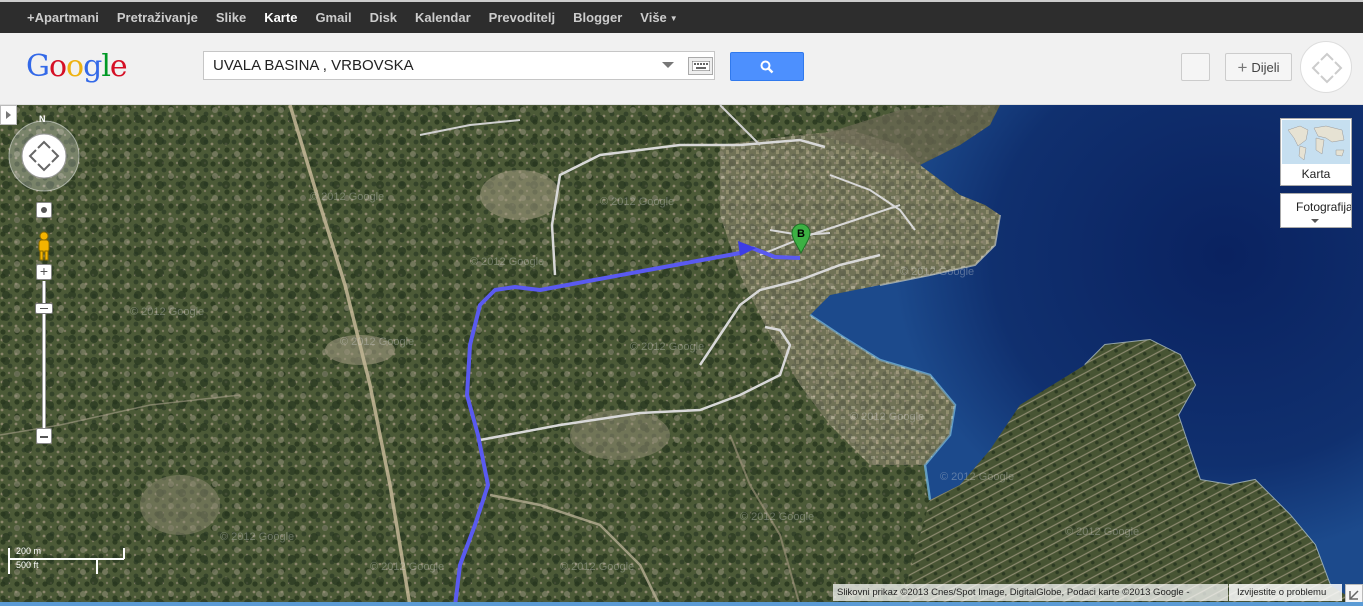 This screenshot has height=606, width=1363. Describe the element at coordinates (44, 210) in the screenshot. I see `rotate-view-button` at that location.